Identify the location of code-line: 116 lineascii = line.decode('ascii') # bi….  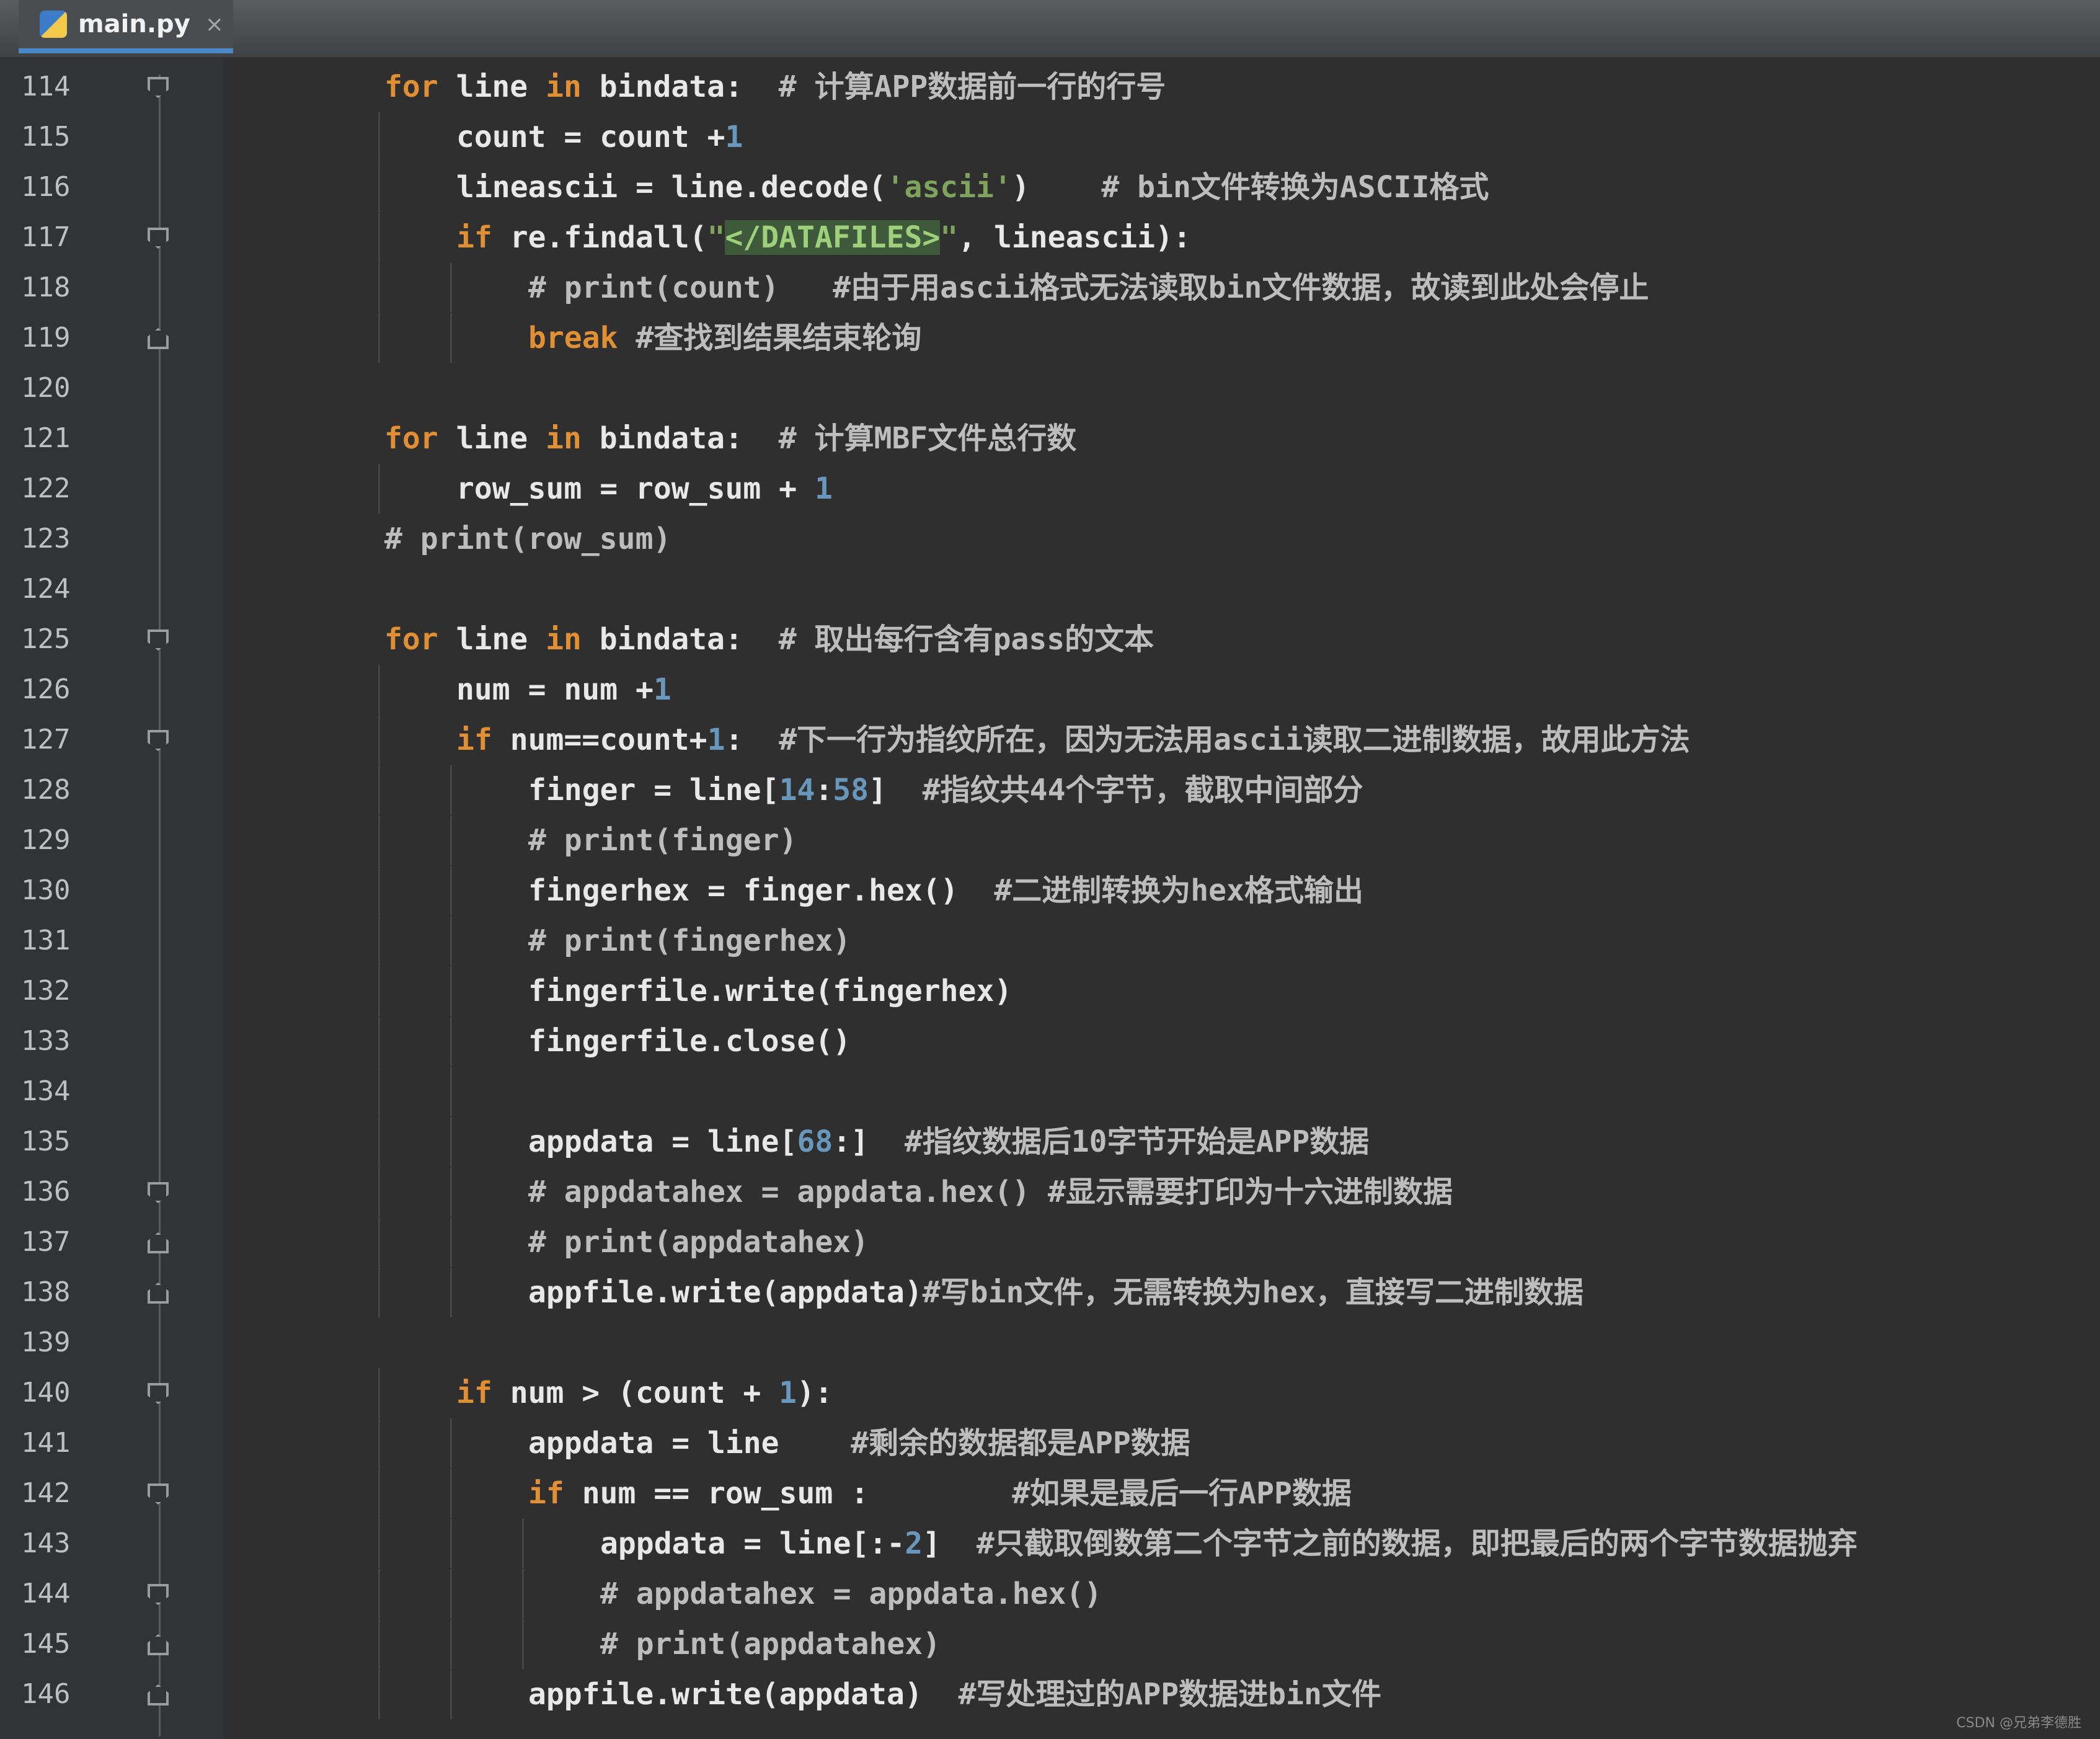
(1050, 187).